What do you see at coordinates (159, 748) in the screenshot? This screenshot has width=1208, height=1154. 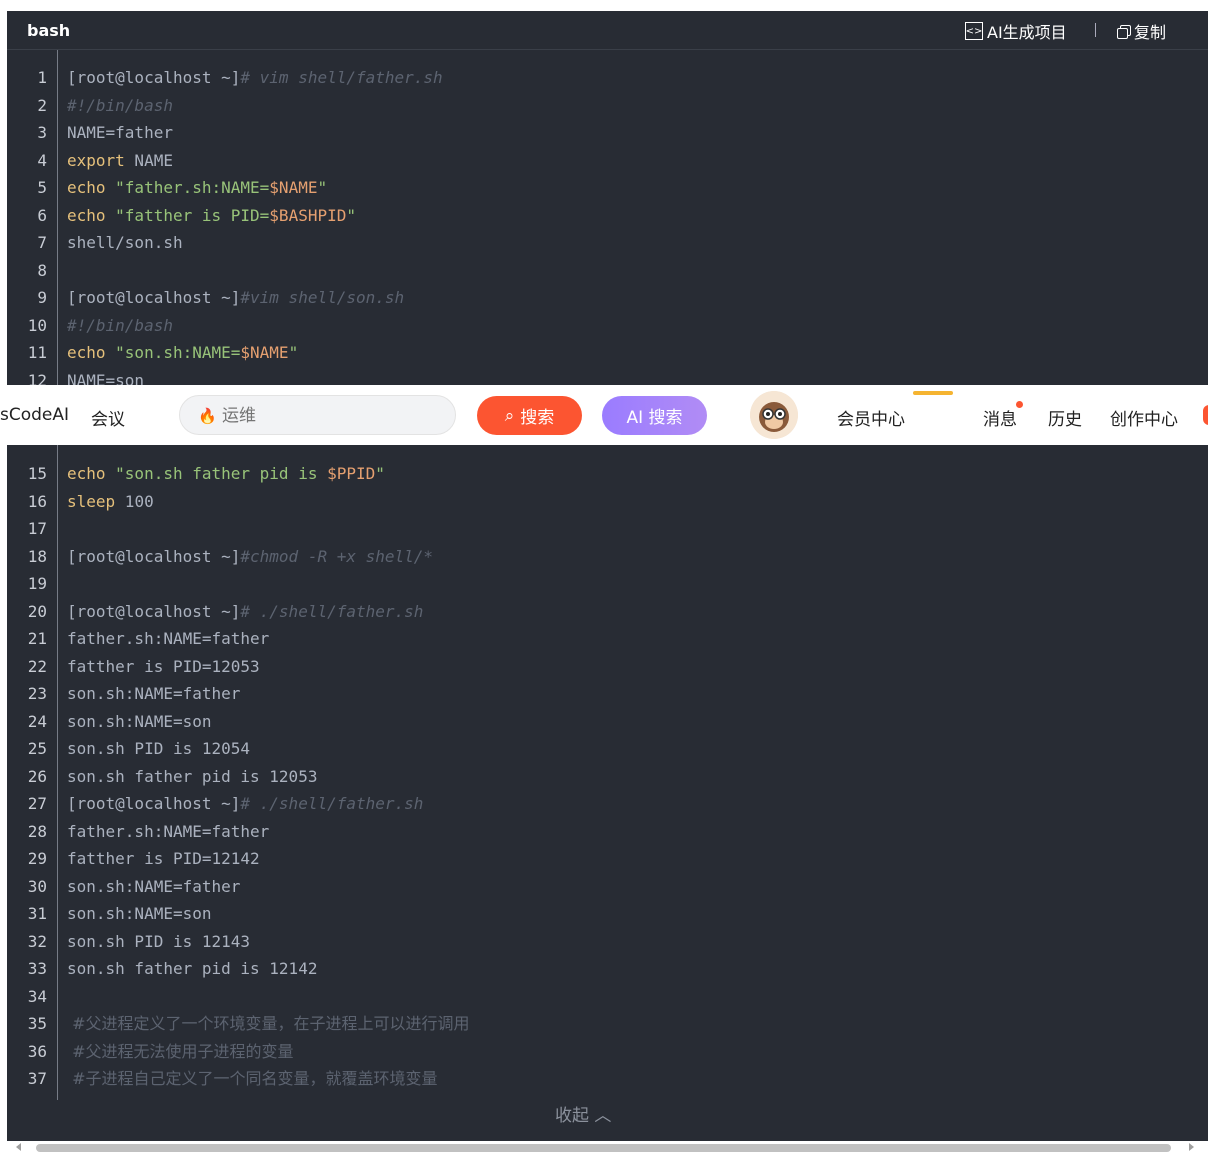 I see `code-text: son.sh PID is 12054` at bounding box center [159, 748].